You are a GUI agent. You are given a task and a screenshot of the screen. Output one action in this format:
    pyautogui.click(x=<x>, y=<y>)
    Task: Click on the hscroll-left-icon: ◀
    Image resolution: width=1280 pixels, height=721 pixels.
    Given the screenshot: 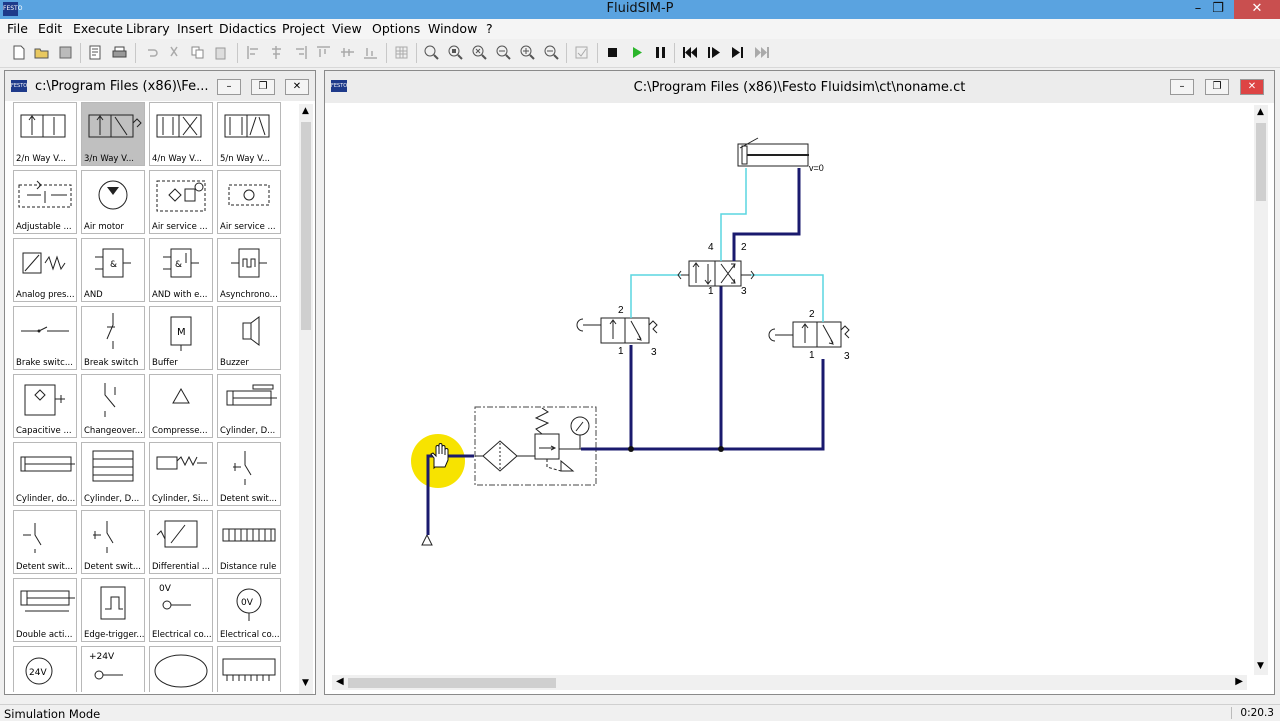 What is the action you would take?
    pyautogui.click(x=340, y=681)
    